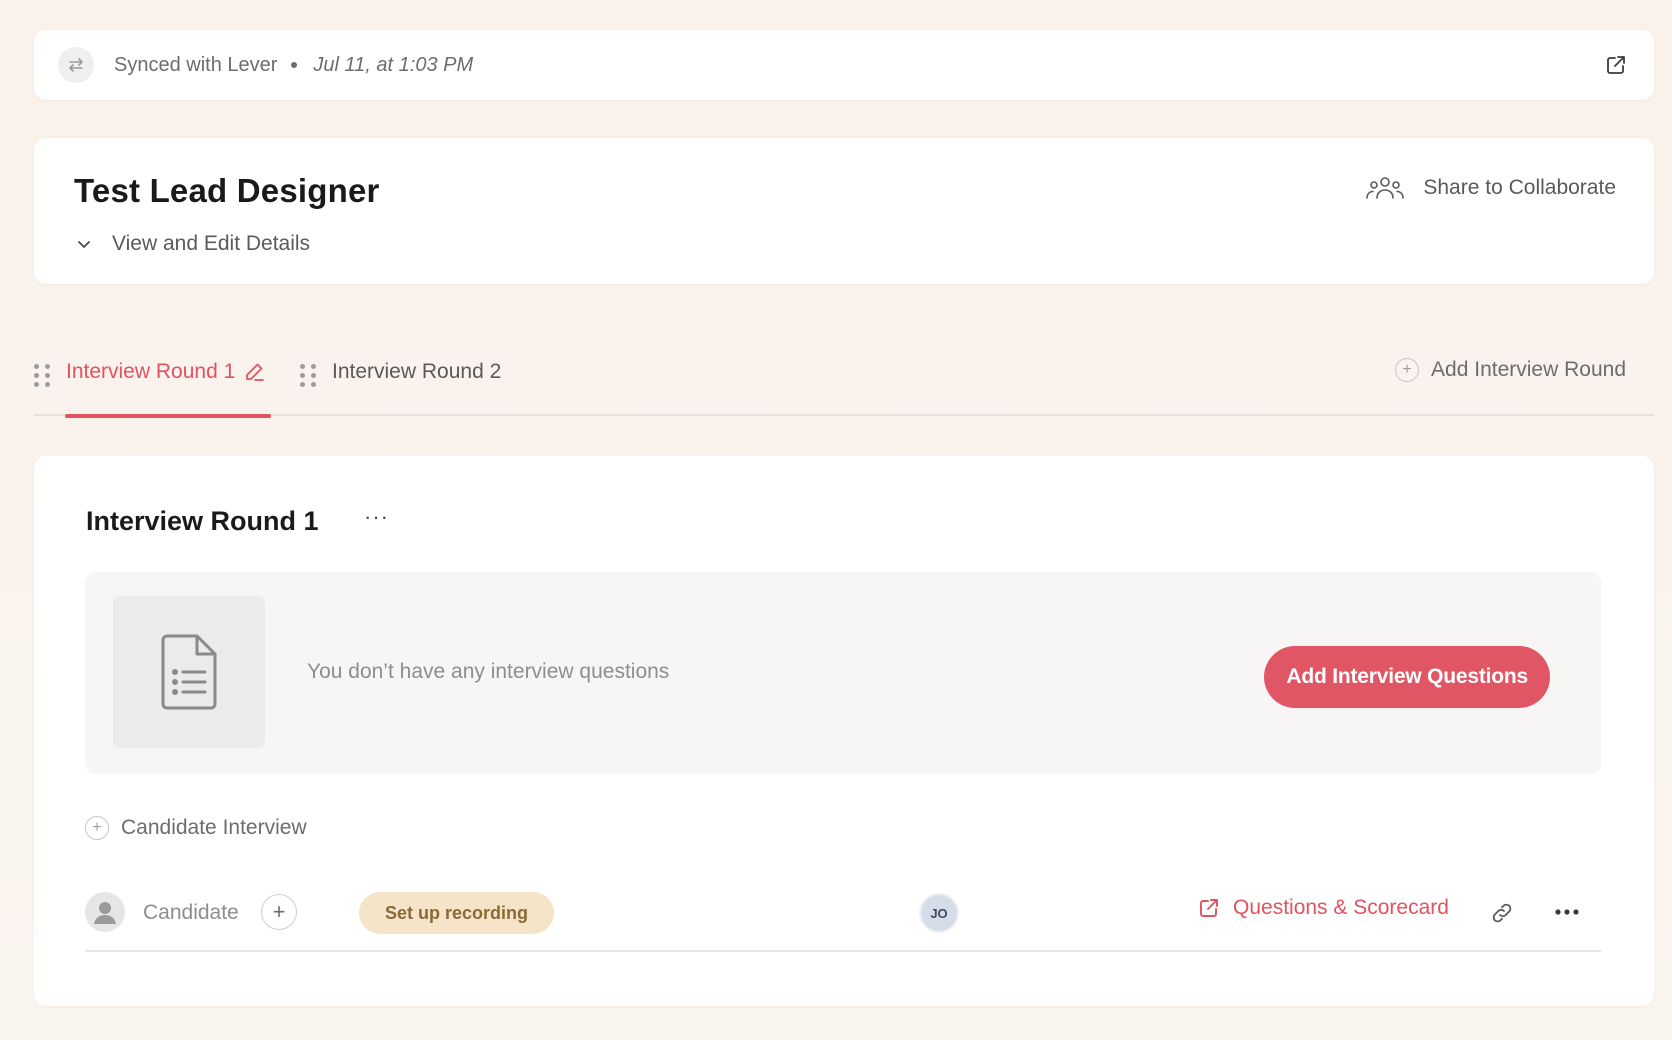 The image size is (1672, 1040). I want to click on share-to-collaborate-label: Share to Collaborate, so click(1519, 187).